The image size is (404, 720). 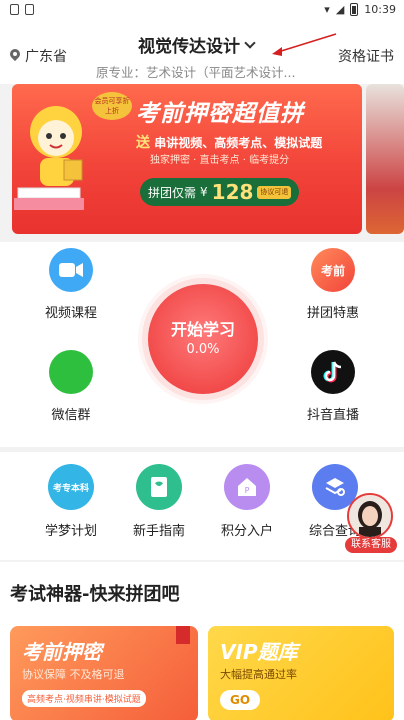 What do you see at coordinates (301, 673) in the screenshot?
I see `vip-question-bank-card: VIP题库 大幅提高通过率 GO` at bounding box center [301, 673].